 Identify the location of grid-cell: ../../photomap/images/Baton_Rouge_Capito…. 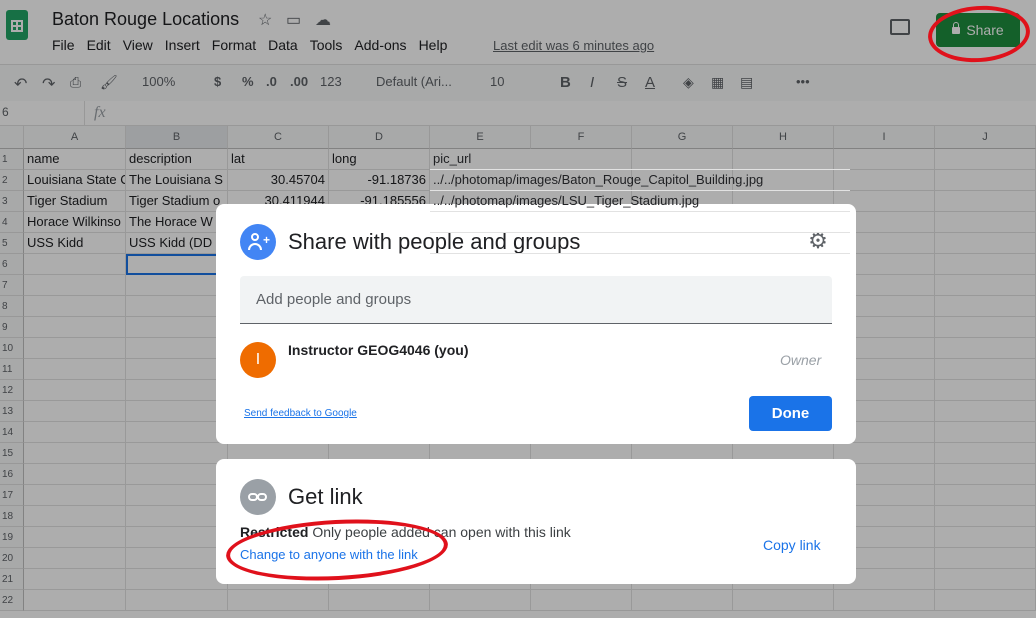
(640, 180).